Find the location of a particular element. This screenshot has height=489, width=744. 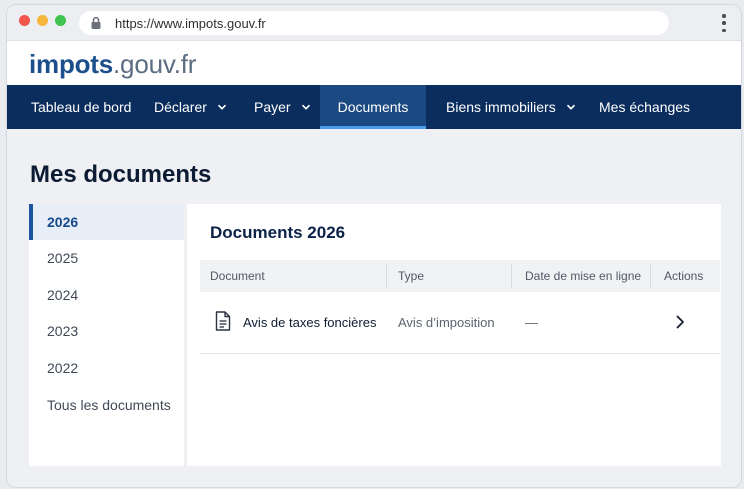

sidebar-item-2023: 2023 is located at coordinates (106, 331).